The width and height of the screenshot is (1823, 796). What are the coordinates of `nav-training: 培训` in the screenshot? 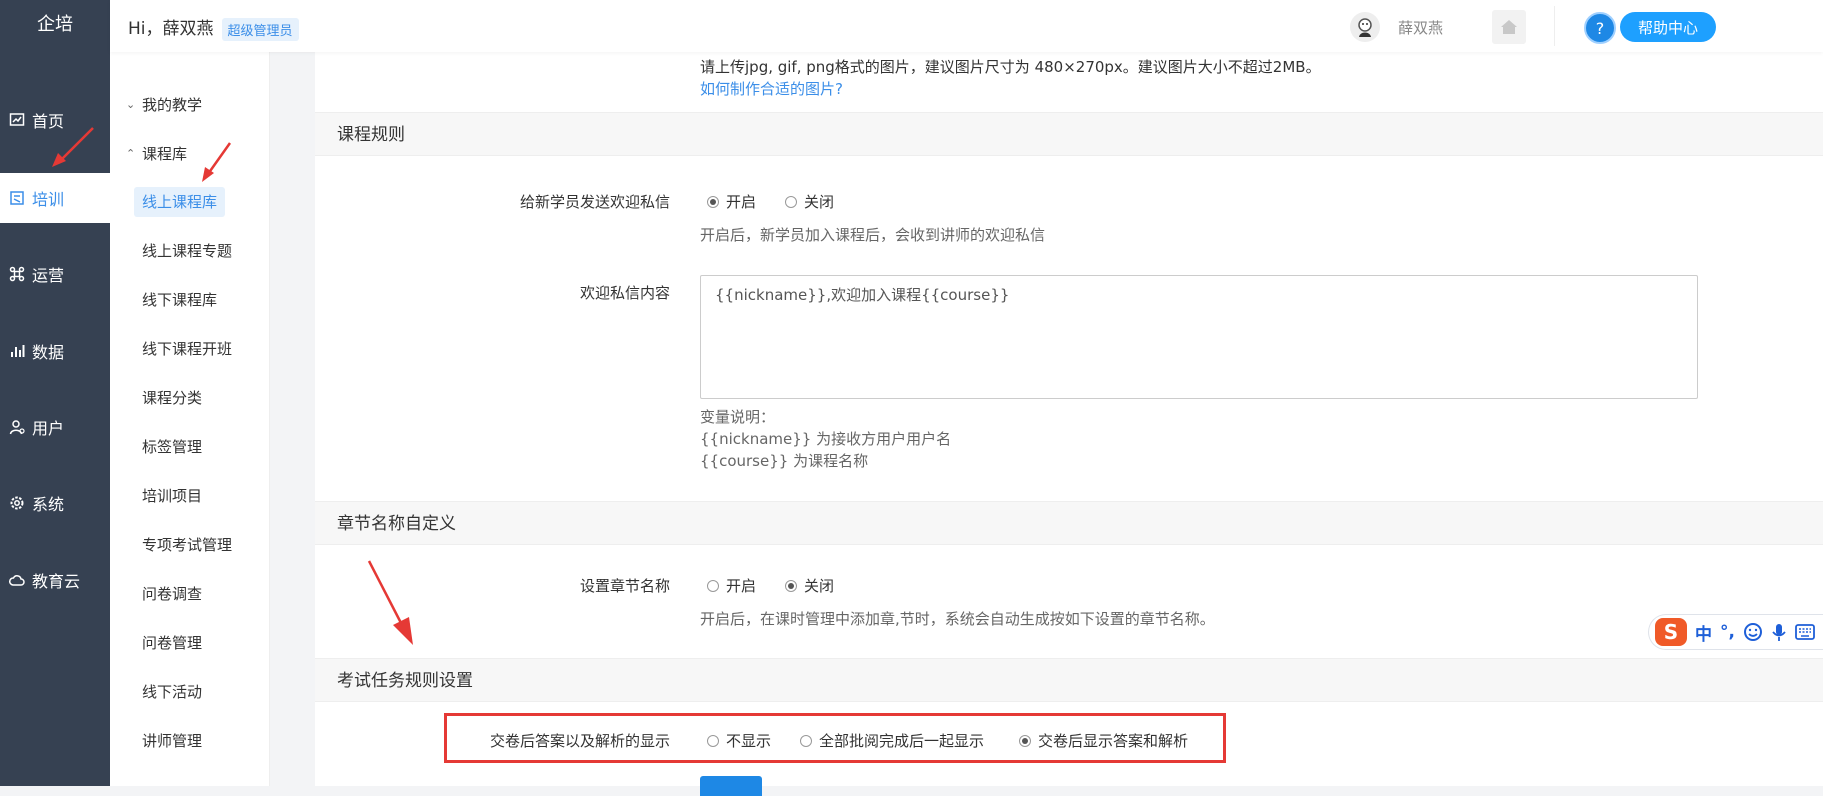 It's located at (55, 198).